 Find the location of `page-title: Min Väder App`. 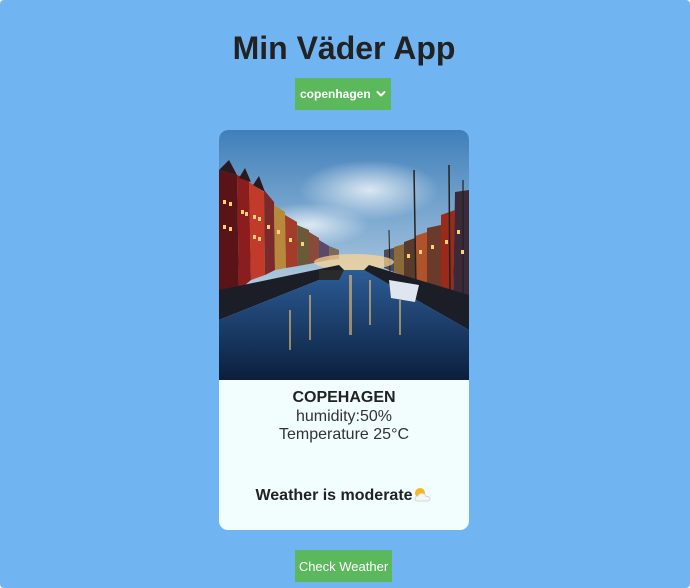

page-title: Min Väder App is located at coordinates (344, 48).